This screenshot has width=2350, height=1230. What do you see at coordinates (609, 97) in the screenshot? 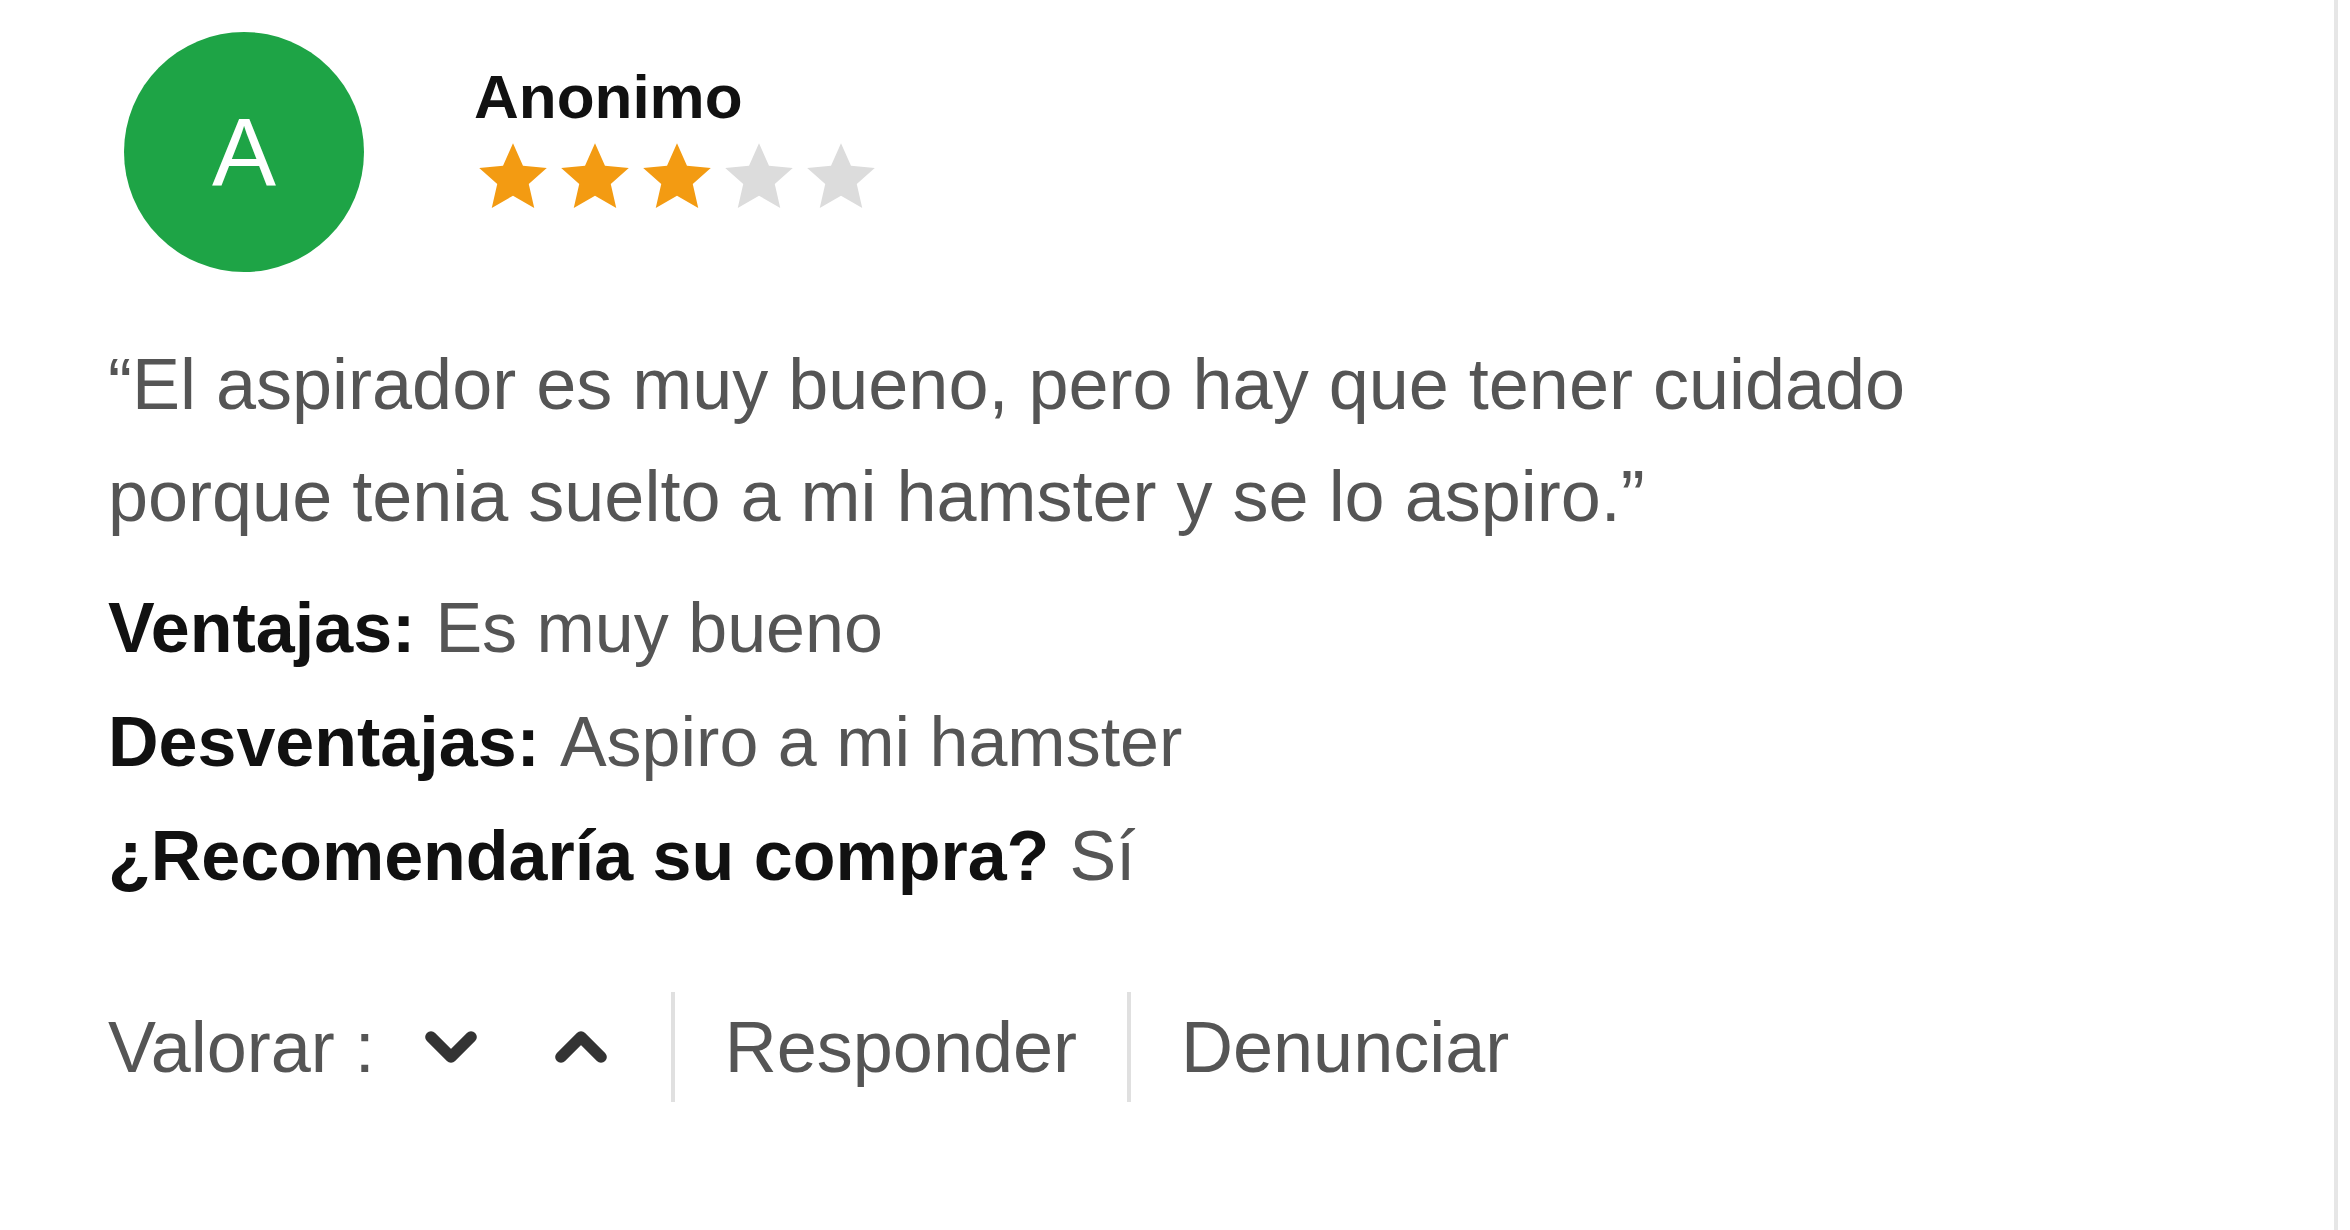
I see `author-name: Anonimo` at bounding box center [609, 97].